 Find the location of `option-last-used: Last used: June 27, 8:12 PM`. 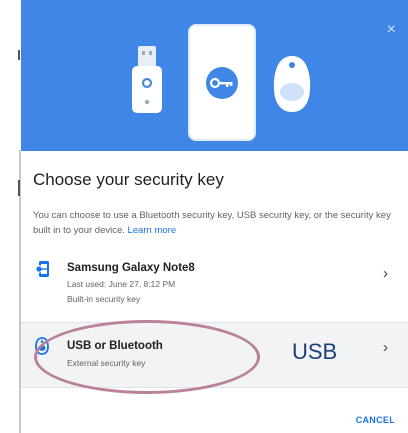

option-last-used: Last used: June 27, 8:12 PM is located at coordinates (121, 284).